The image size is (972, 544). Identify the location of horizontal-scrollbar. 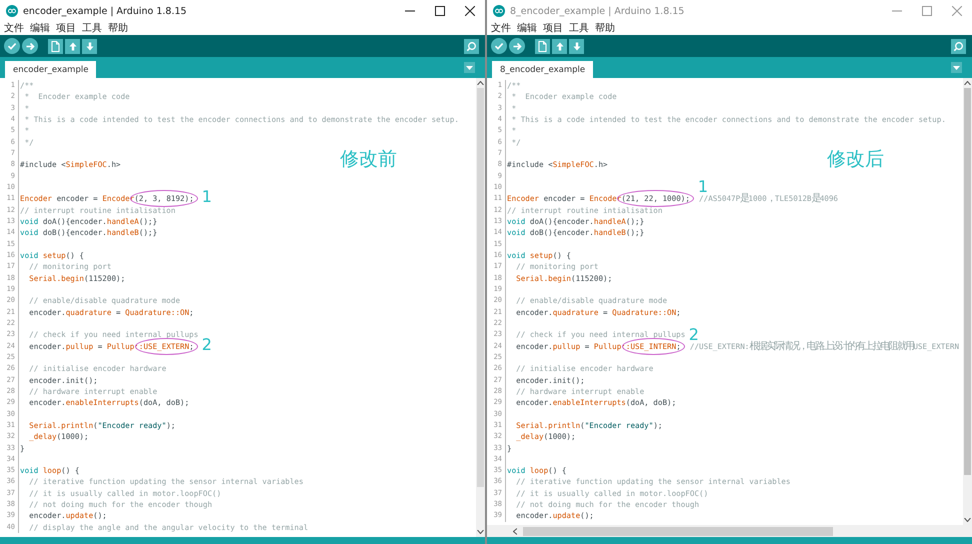
(729, 531).